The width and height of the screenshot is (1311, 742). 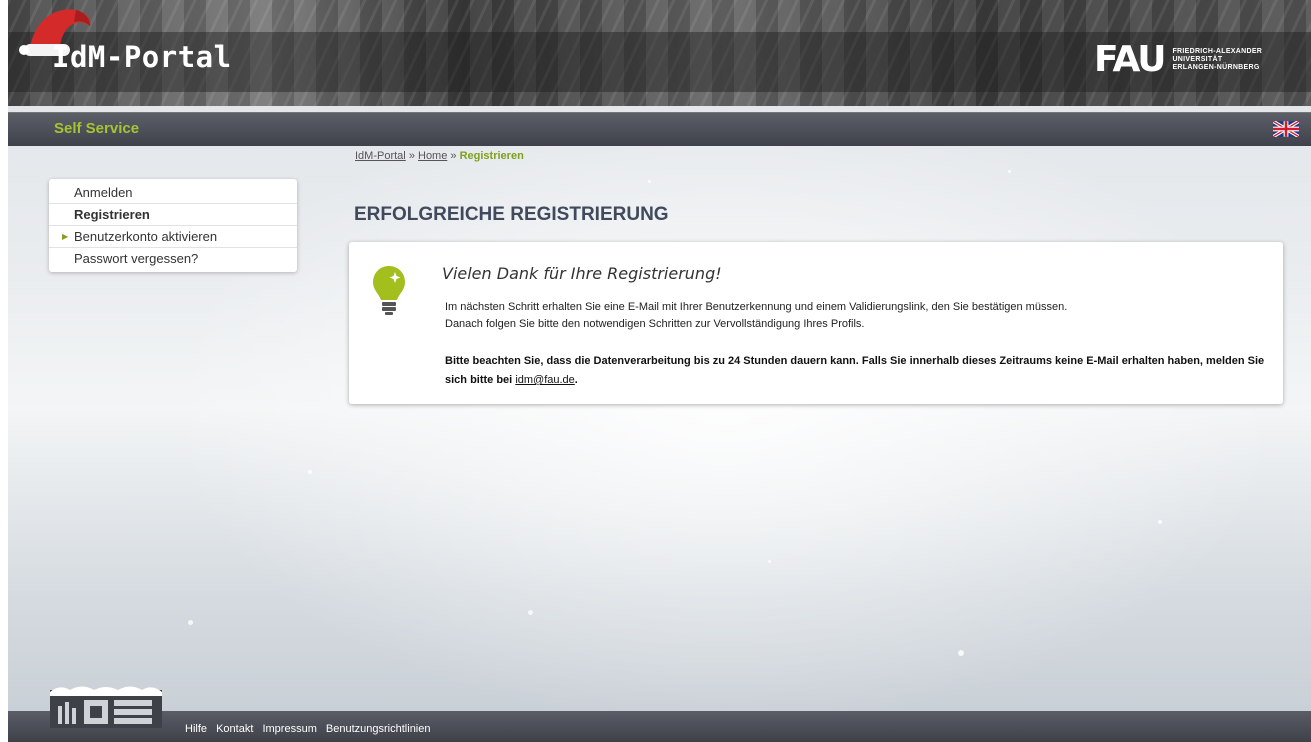 What do you see at coordinates (1197, 59) in the screenshot?
I see `university-name-line: UNIVERSITÄT` at bounding box center [1197, 59].